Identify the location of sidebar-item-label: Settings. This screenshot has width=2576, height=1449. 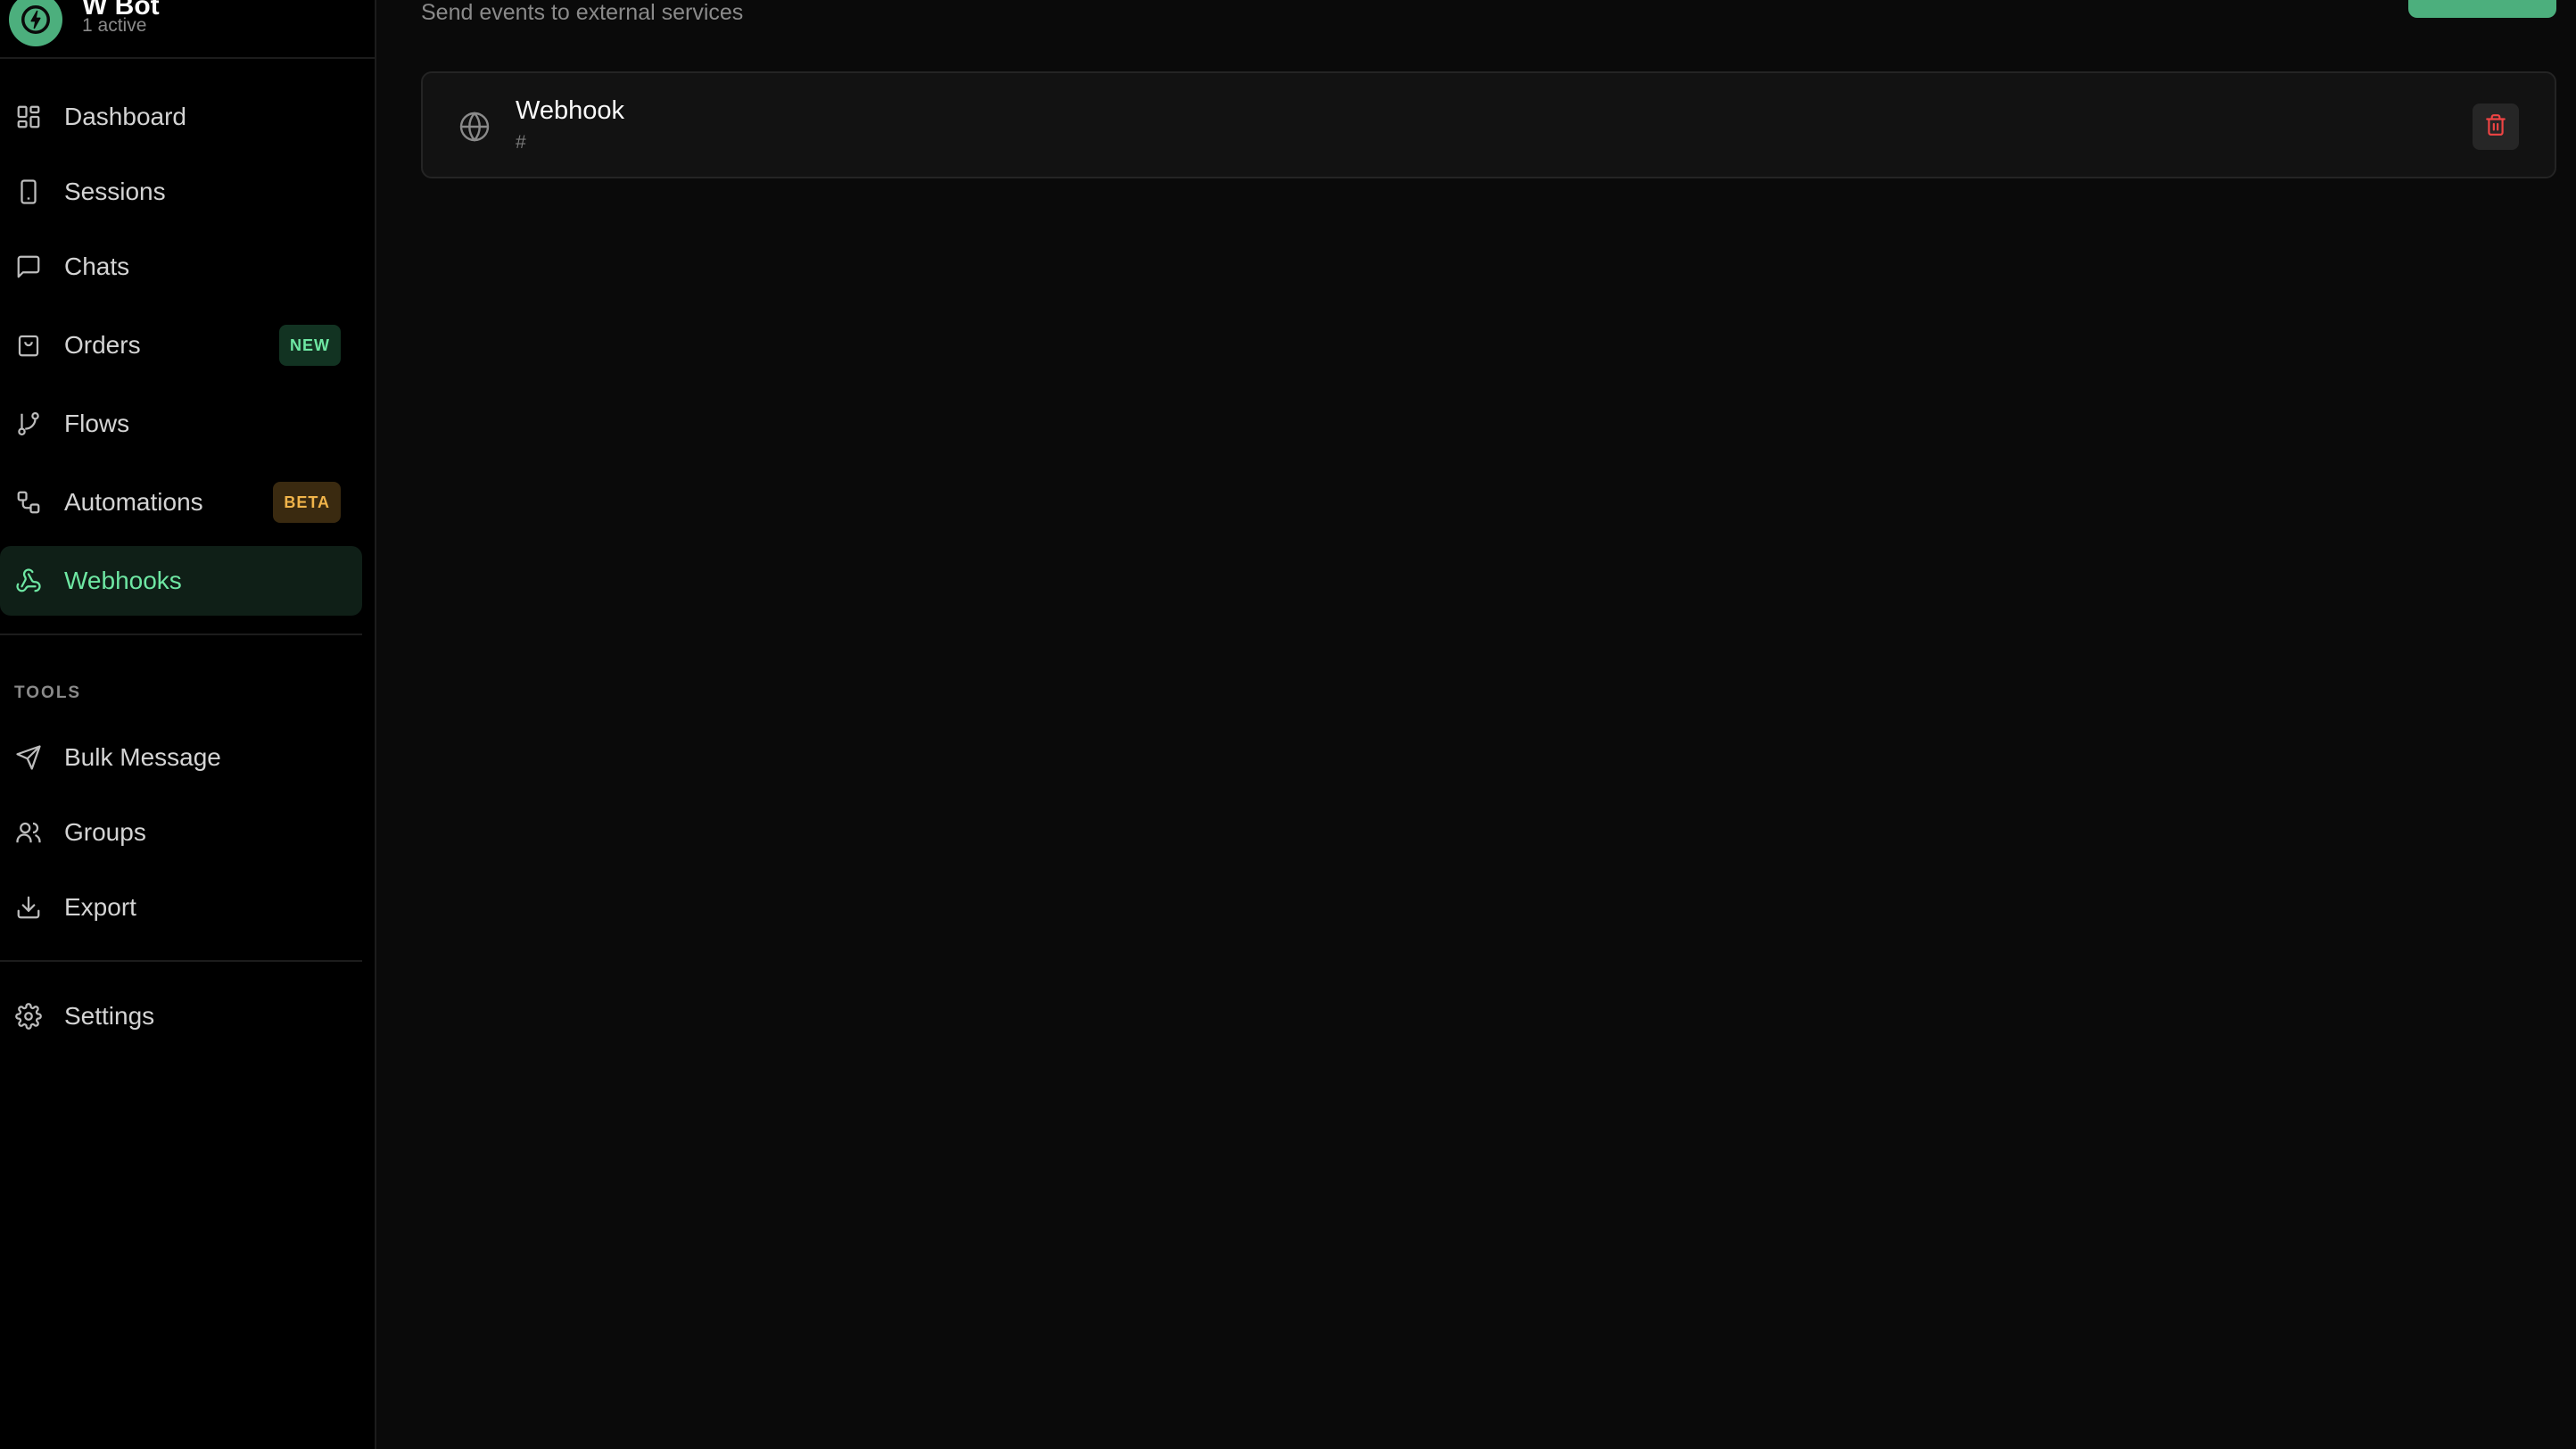
(109, 1016).